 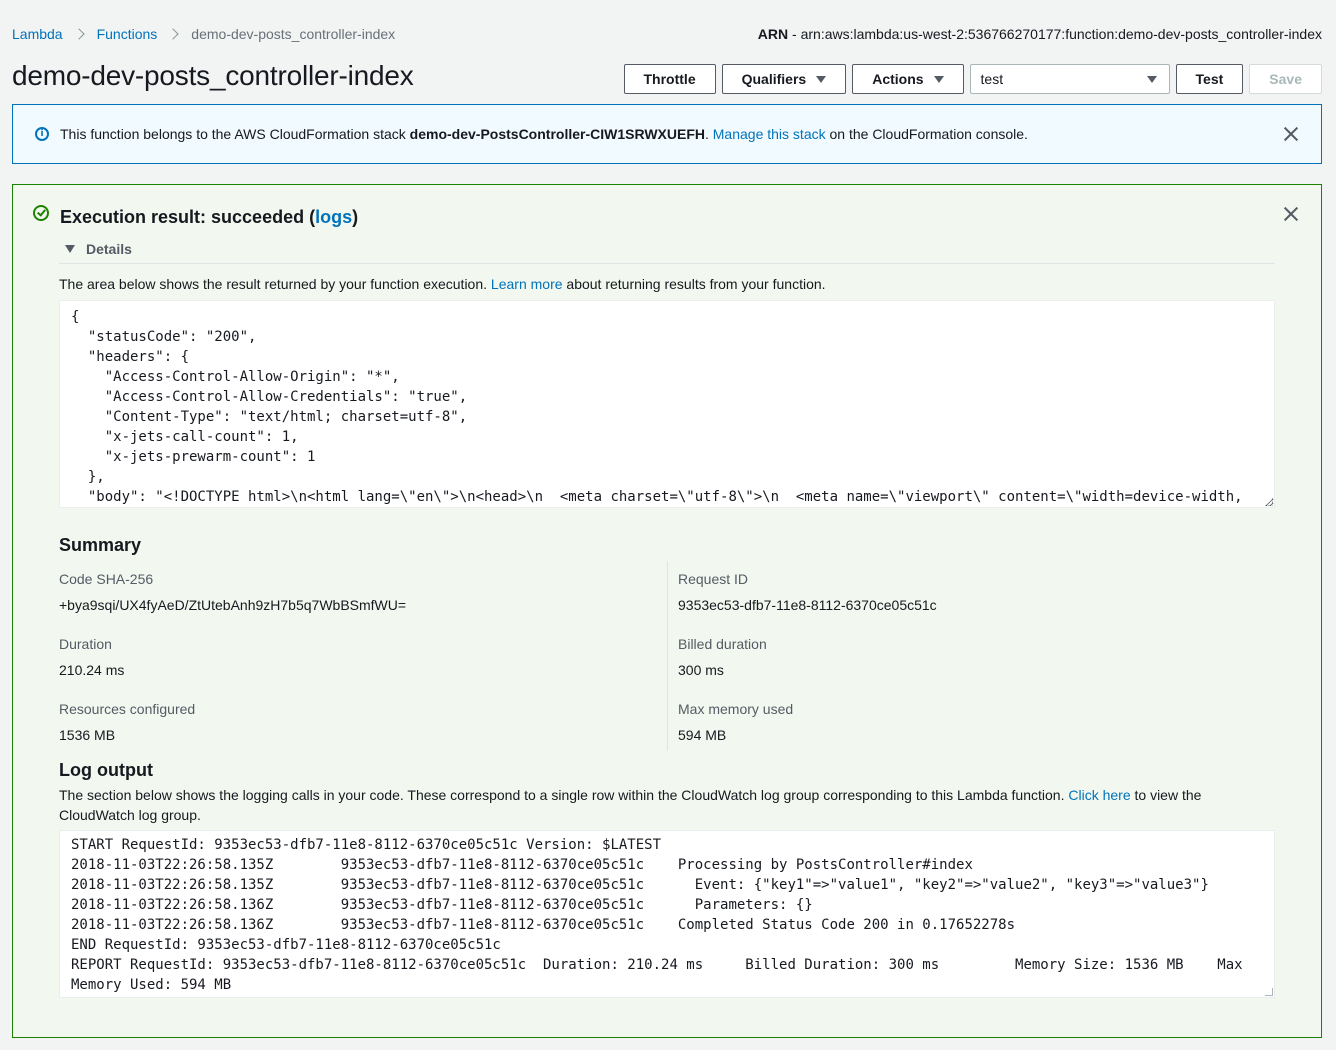 I want to click on banner-suffix: on the CloudFormation console., so click(x=926, y=134).